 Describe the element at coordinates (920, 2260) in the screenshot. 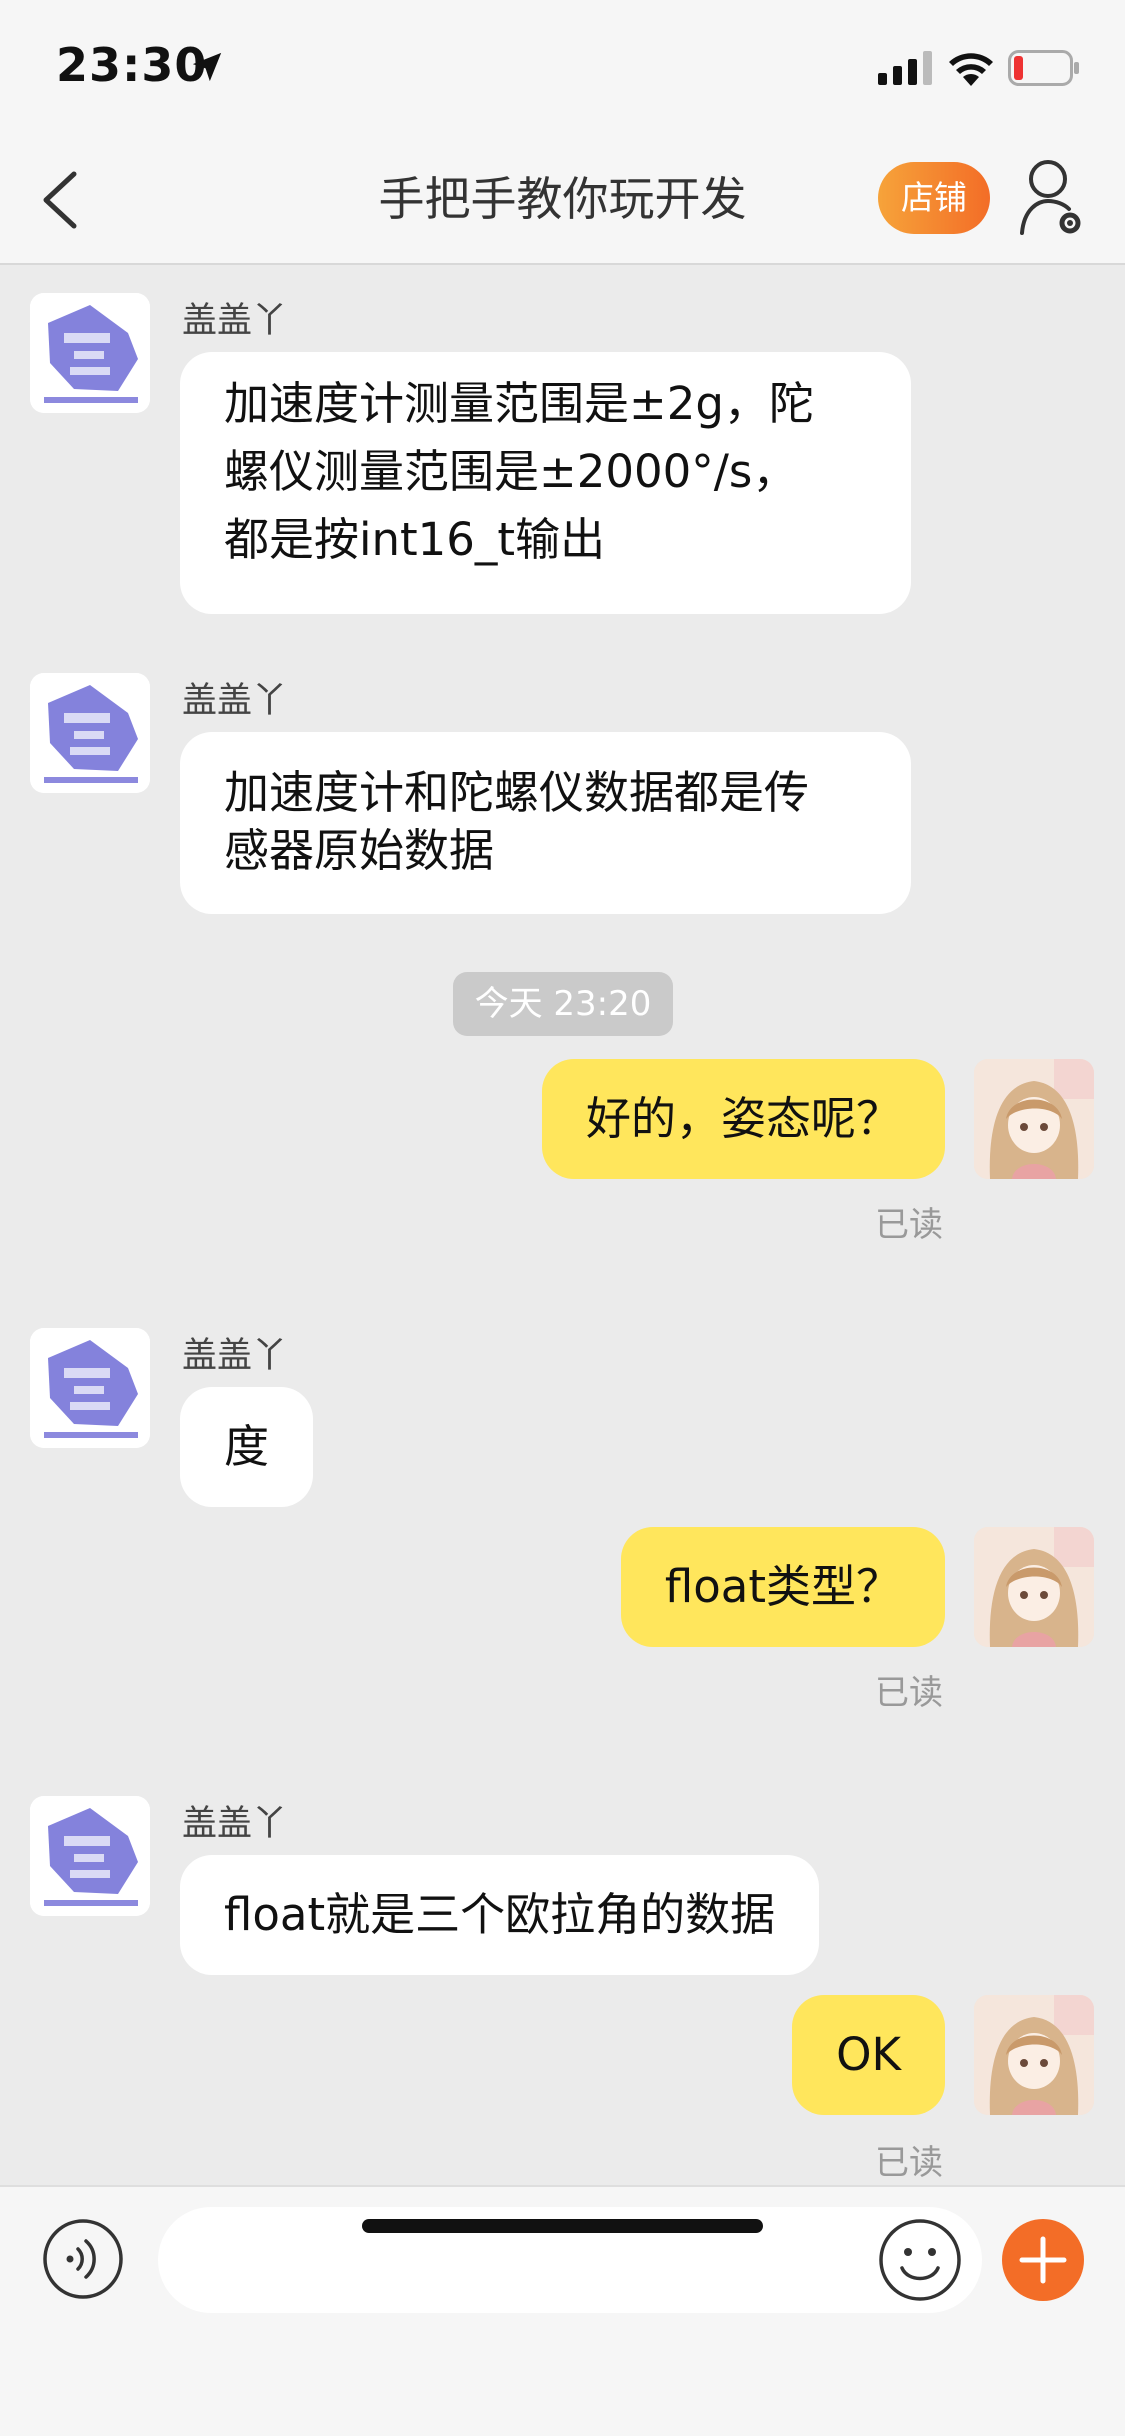

I see `emoji-icon` at that location.